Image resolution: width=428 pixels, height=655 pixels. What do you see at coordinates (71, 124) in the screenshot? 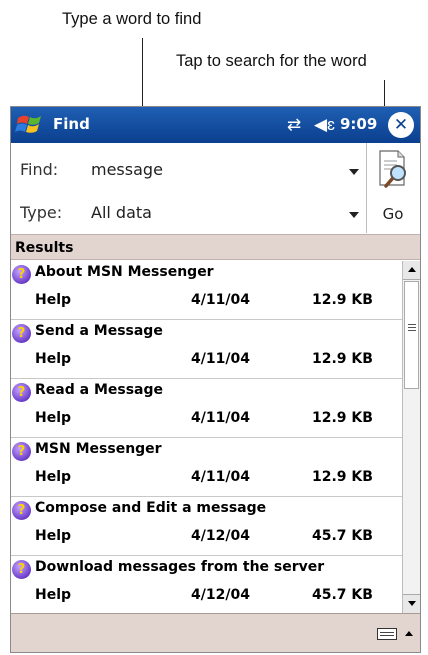
I see `window-title: Find` at bounding box center [71, 124].